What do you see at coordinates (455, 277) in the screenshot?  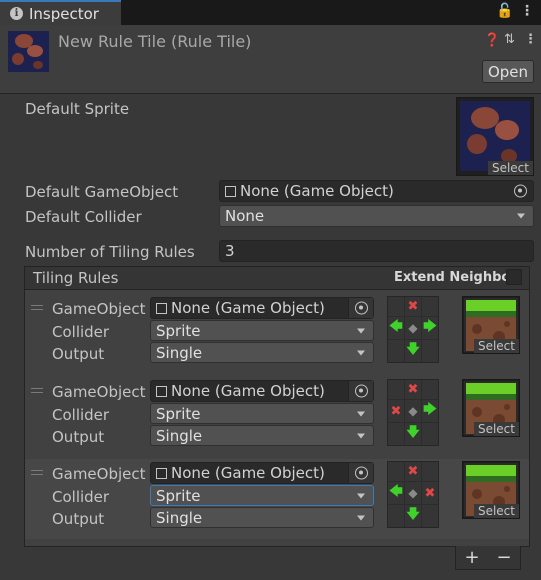 I see `extend-neighbor-label: Extend Neighbor` at bounding box center [455, 277].